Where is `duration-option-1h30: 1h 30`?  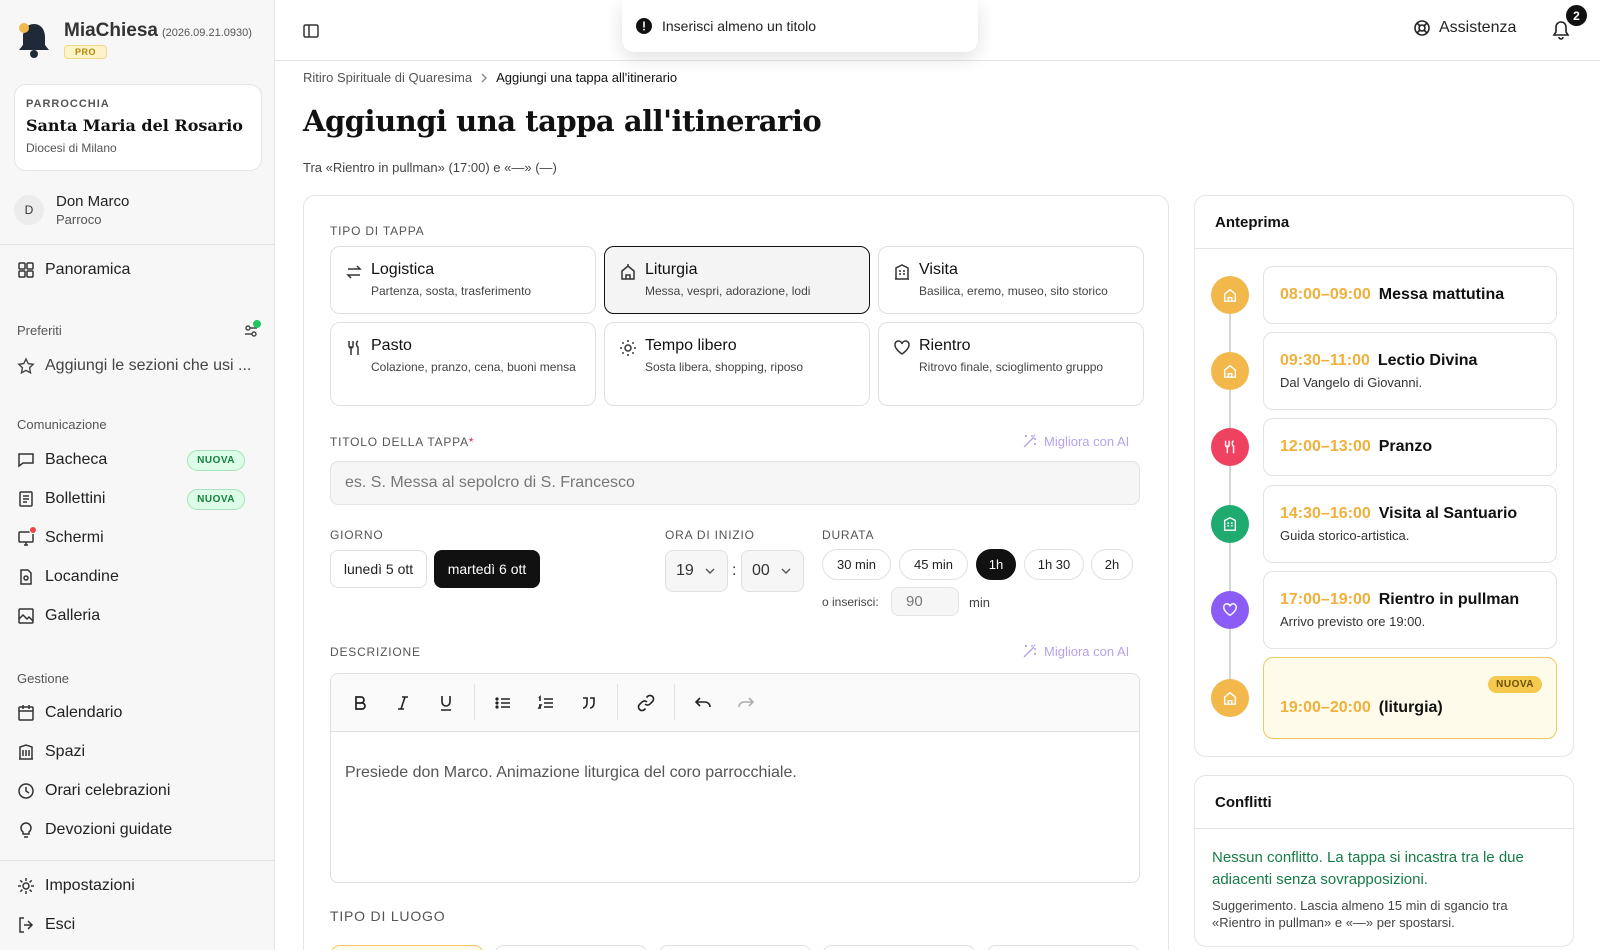 duration-option-1h30: 1h 30 is located at coordinates (1054, 564).